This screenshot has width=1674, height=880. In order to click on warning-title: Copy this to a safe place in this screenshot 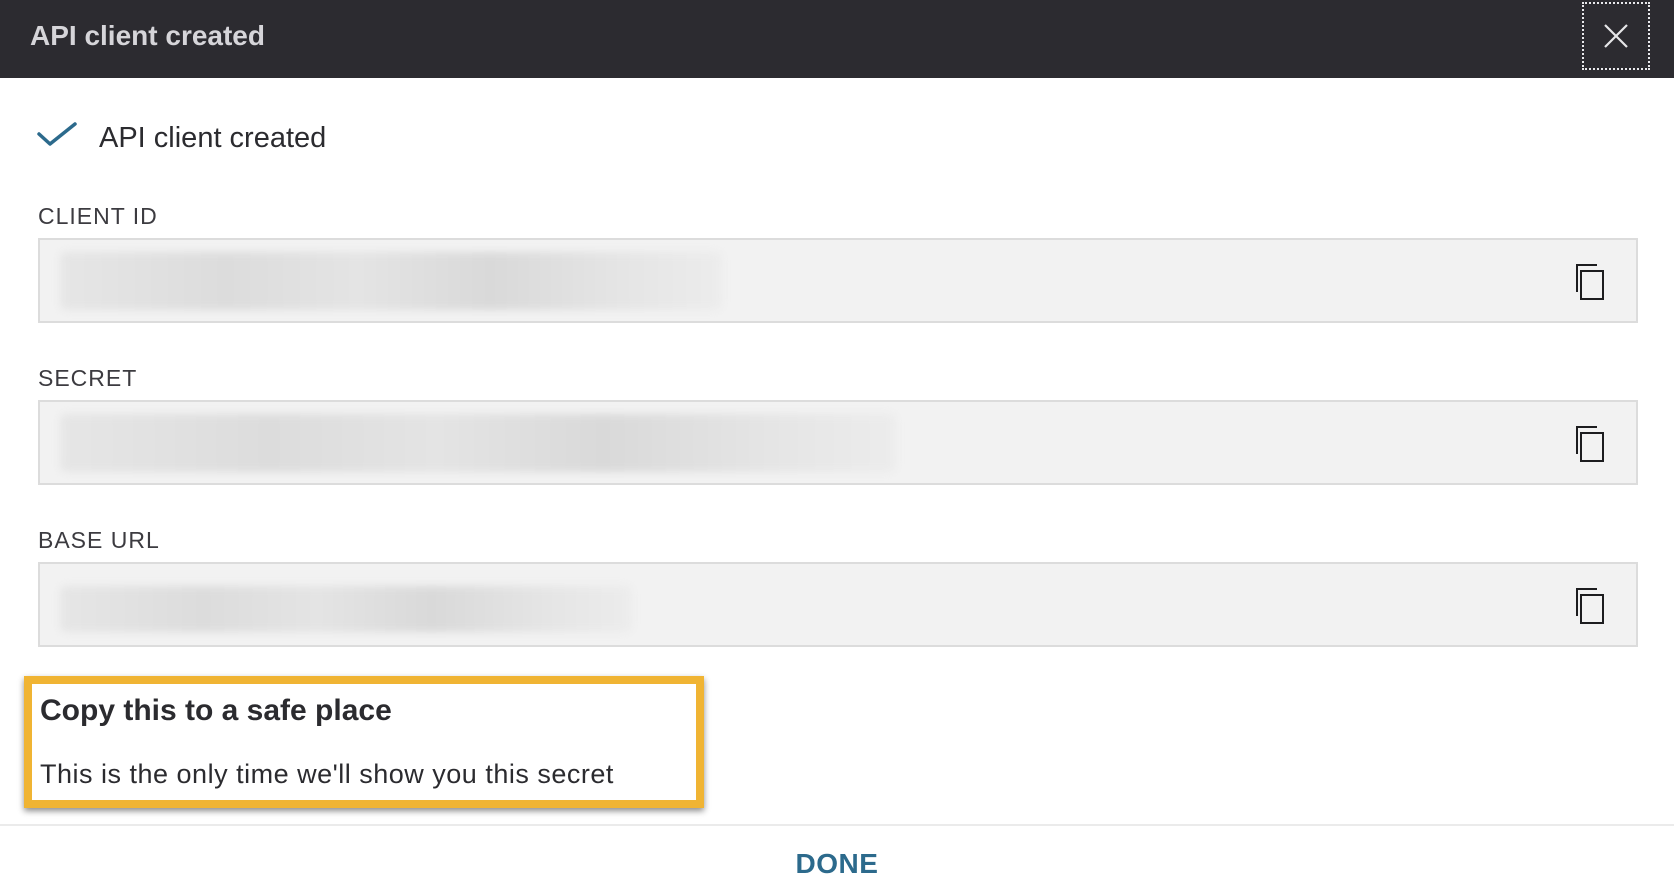, I will do `click(216, 710)`.